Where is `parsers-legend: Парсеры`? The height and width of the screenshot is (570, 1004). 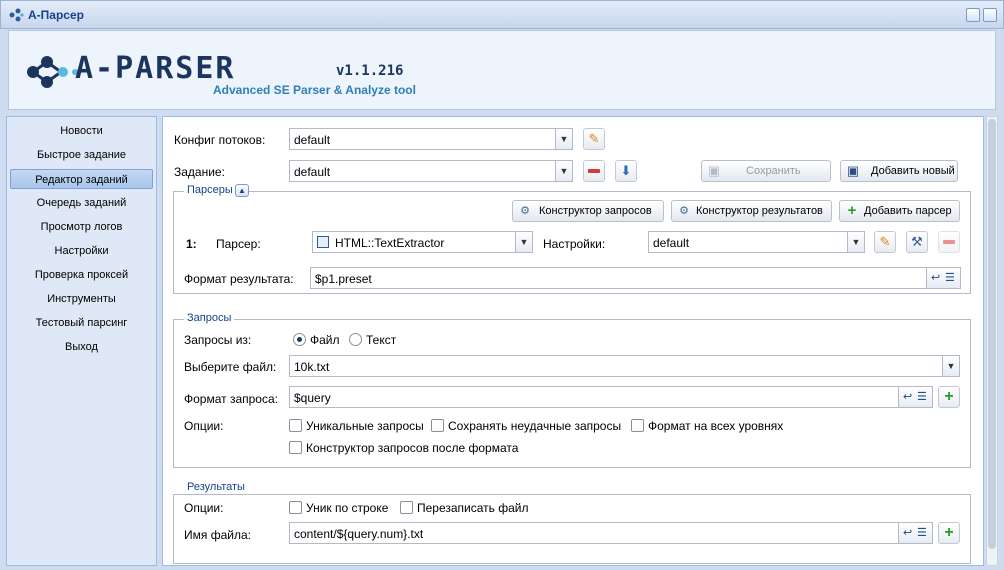
parsers-legend: Парсеры is located at coordinates (210, 190).